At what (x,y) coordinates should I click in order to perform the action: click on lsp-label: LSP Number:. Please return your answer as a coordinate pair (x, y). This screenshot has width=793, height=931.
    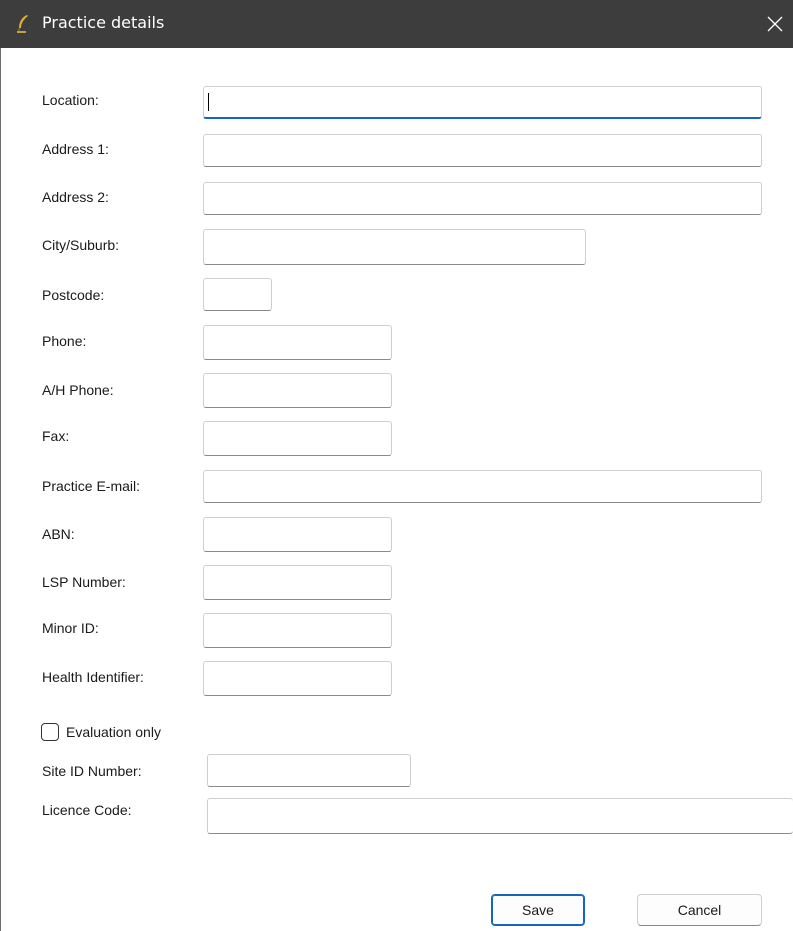
    Looking at the image, I should click on (84, 582).